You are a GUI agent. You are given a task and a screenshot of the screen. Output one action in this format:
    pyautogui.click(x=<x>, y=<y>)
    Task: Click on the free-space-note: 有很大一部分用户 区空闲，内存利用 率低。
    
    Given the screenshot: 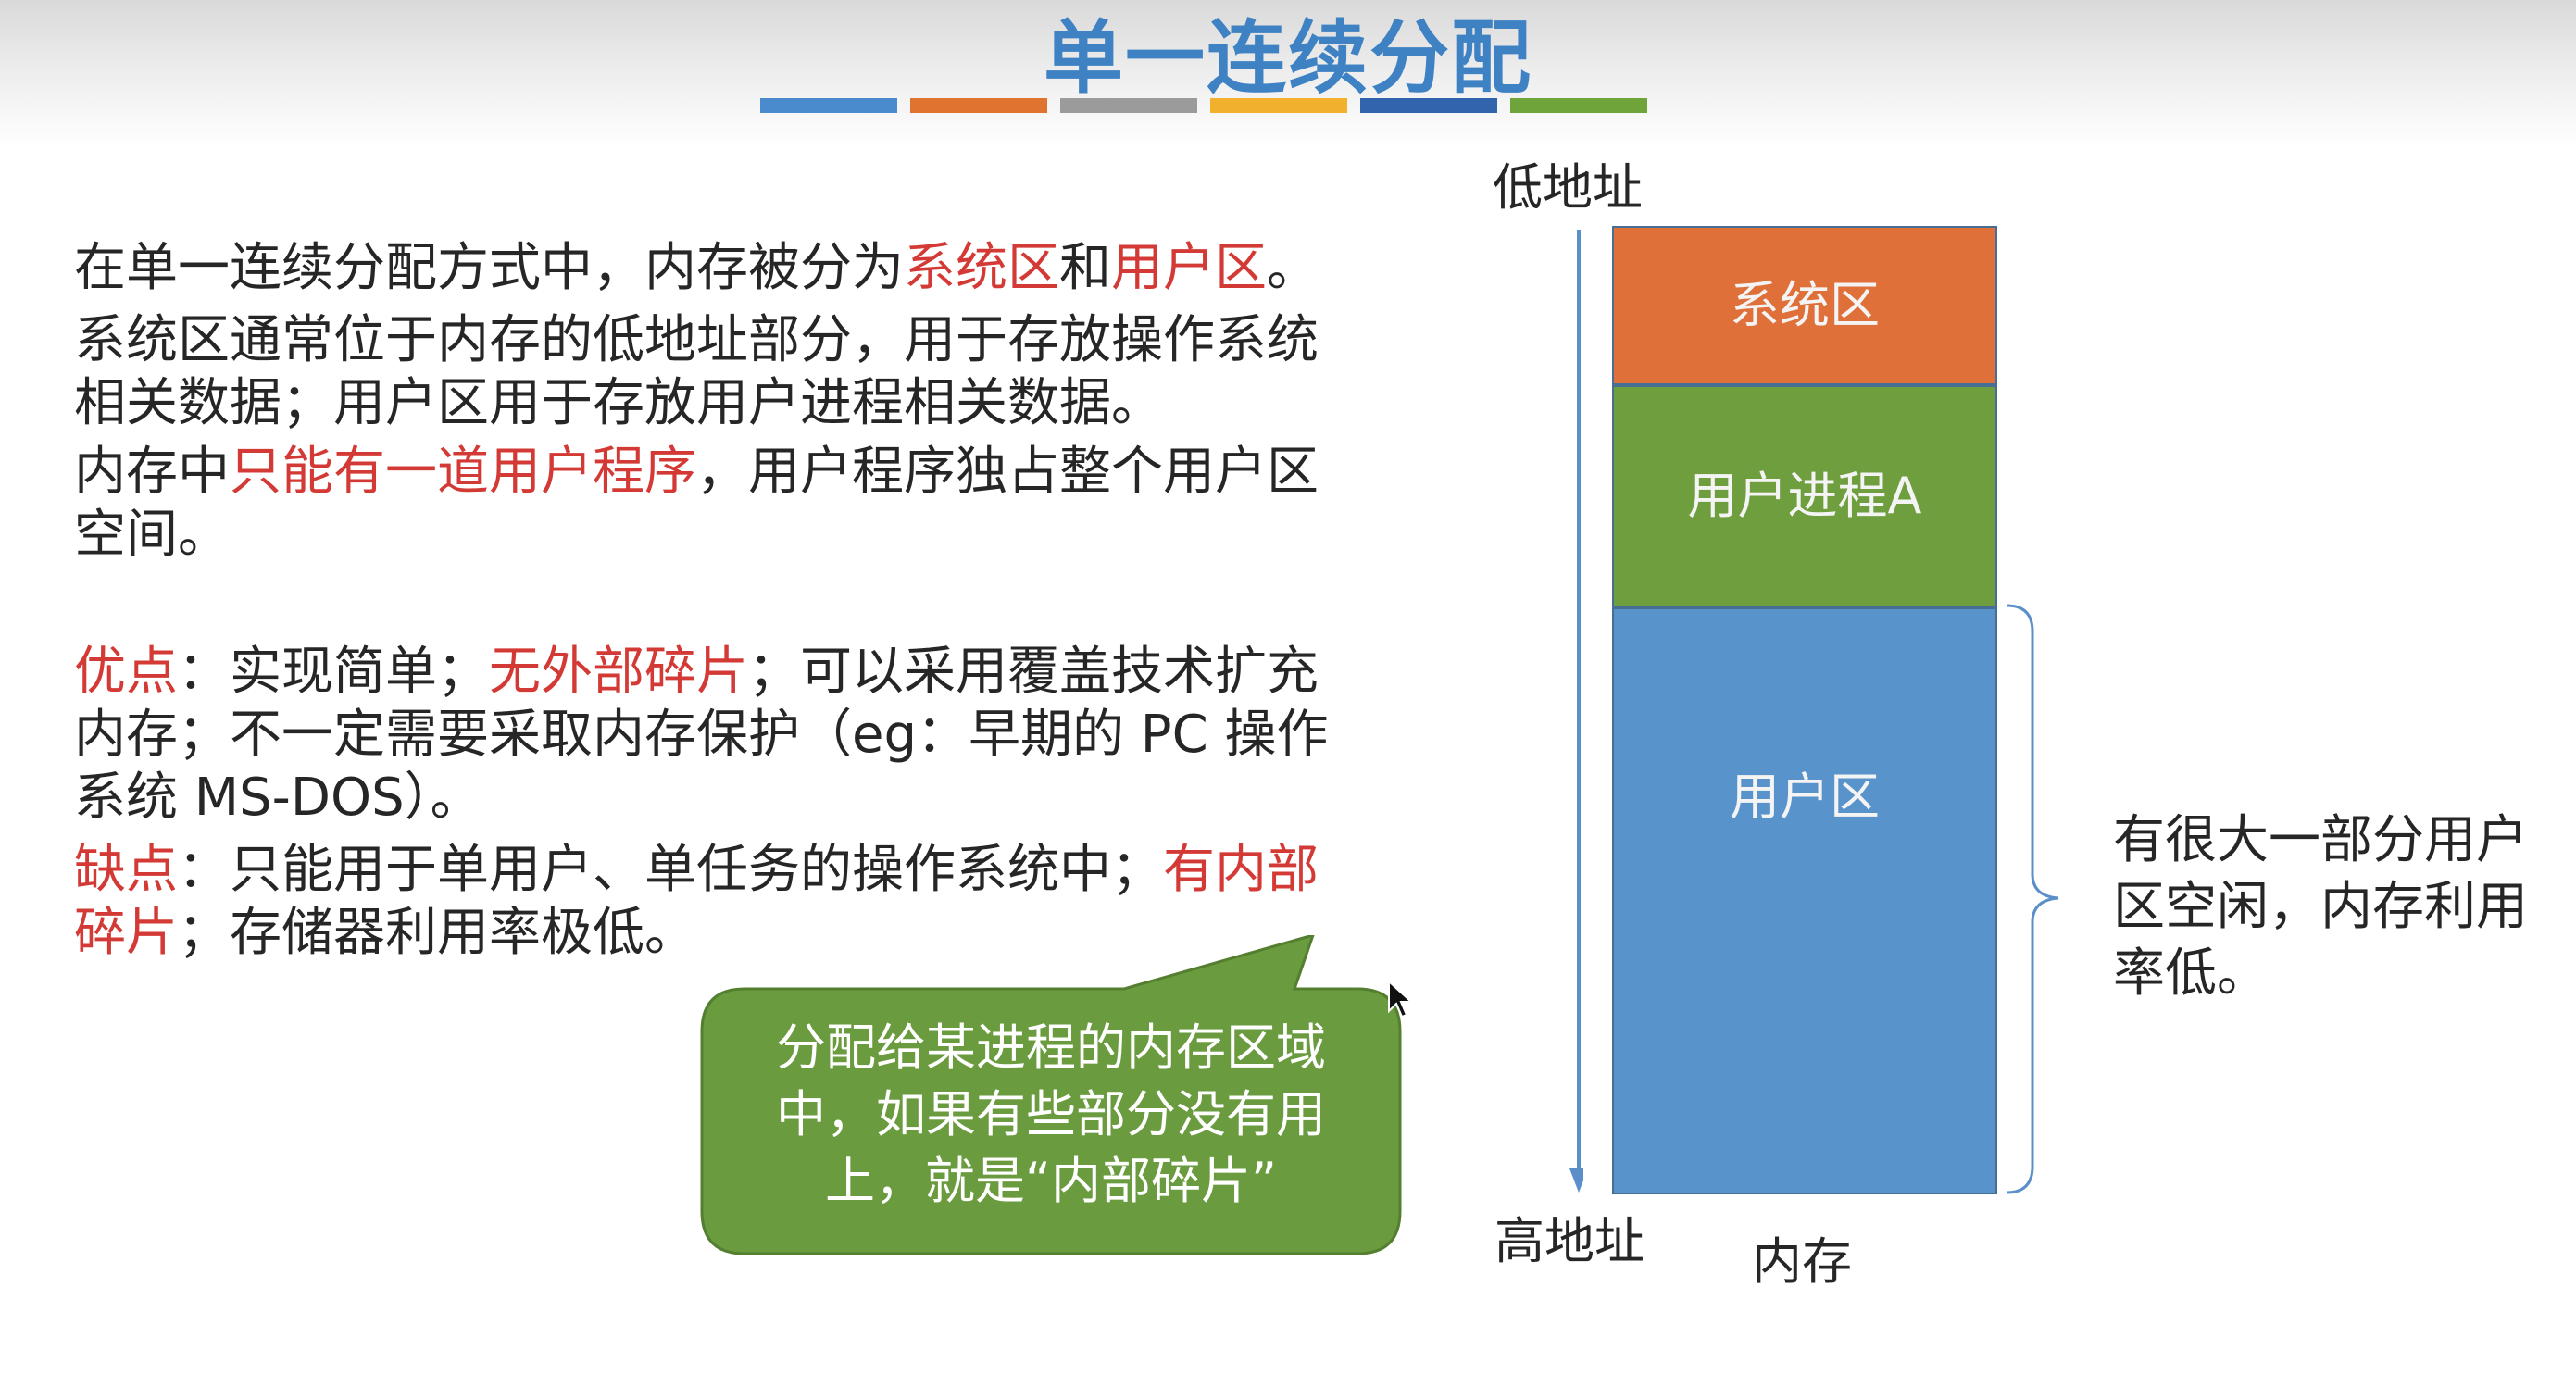 What is the action you would take?
    pyautogui.click(x=2321, y=907)
    